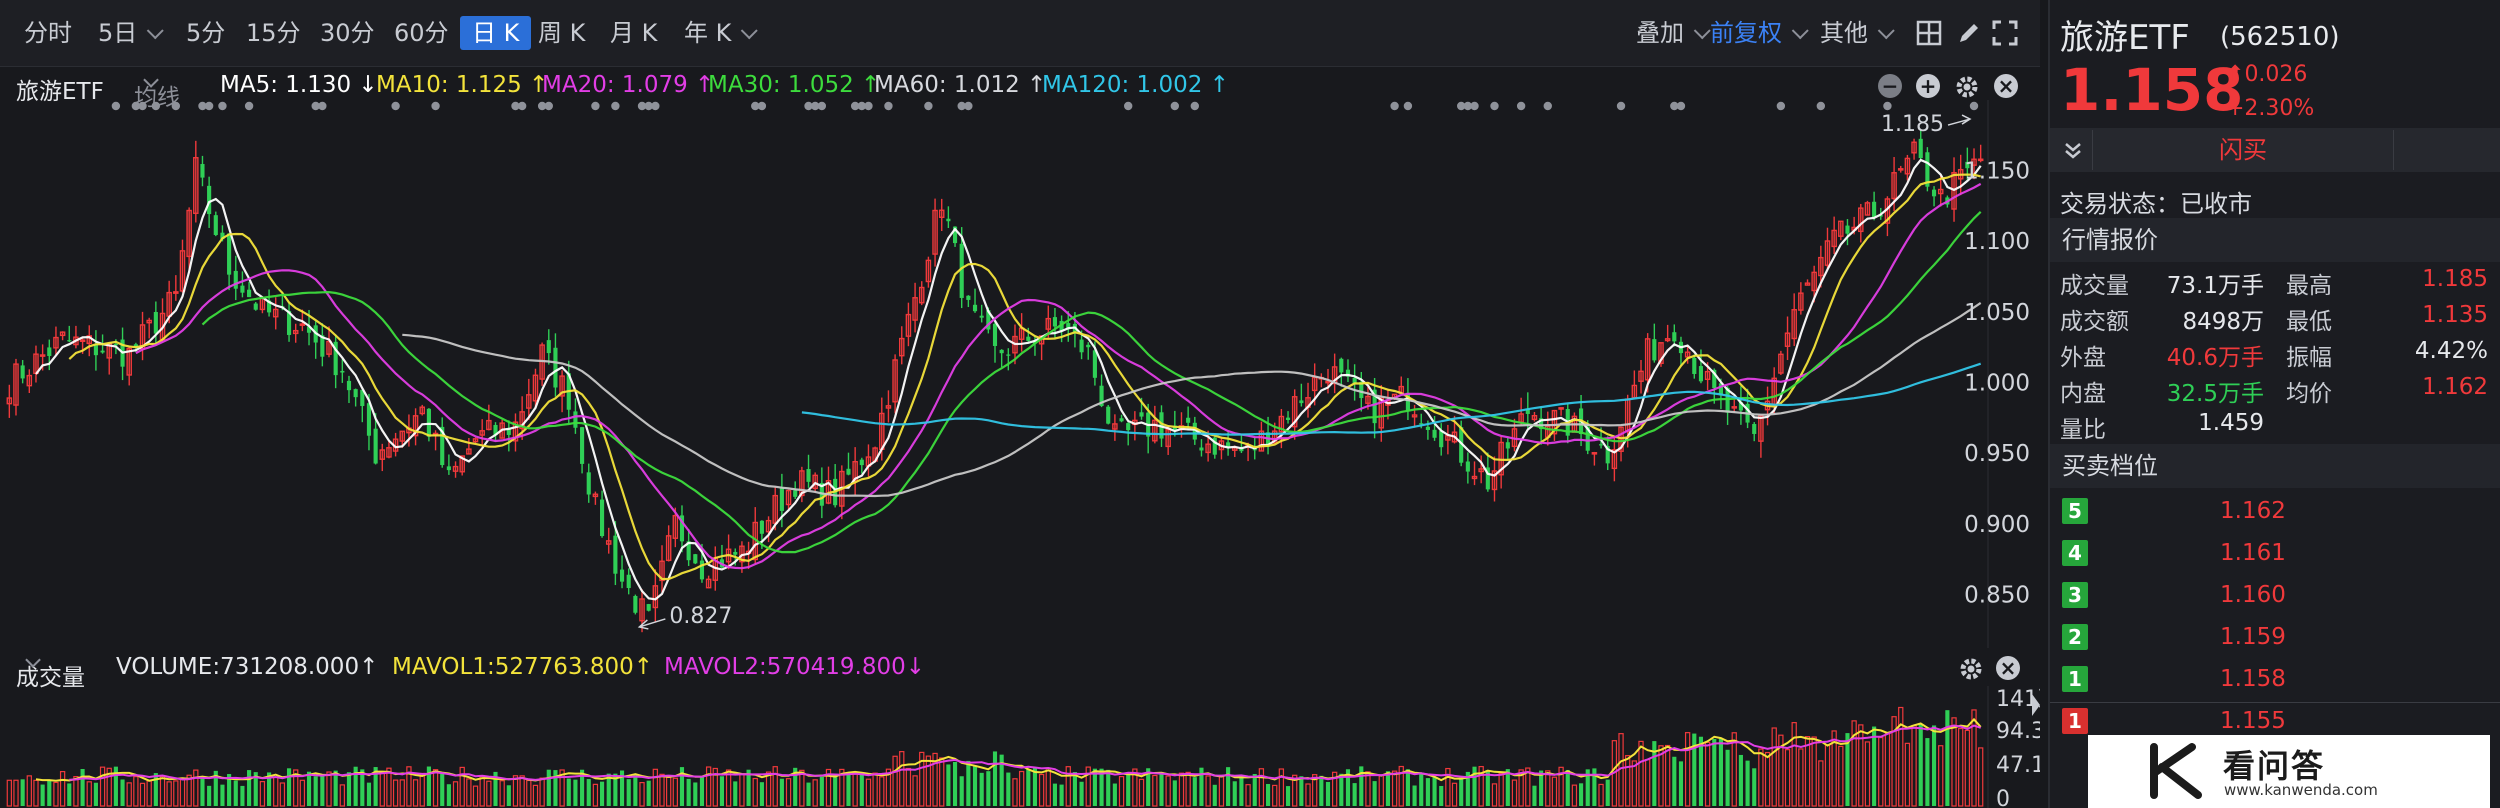 The width and height of the screenshot is (2500, 808). Describe the element at coordinates (1967, 87) in the screenshot. I see `settings-gear-icon` at that location.